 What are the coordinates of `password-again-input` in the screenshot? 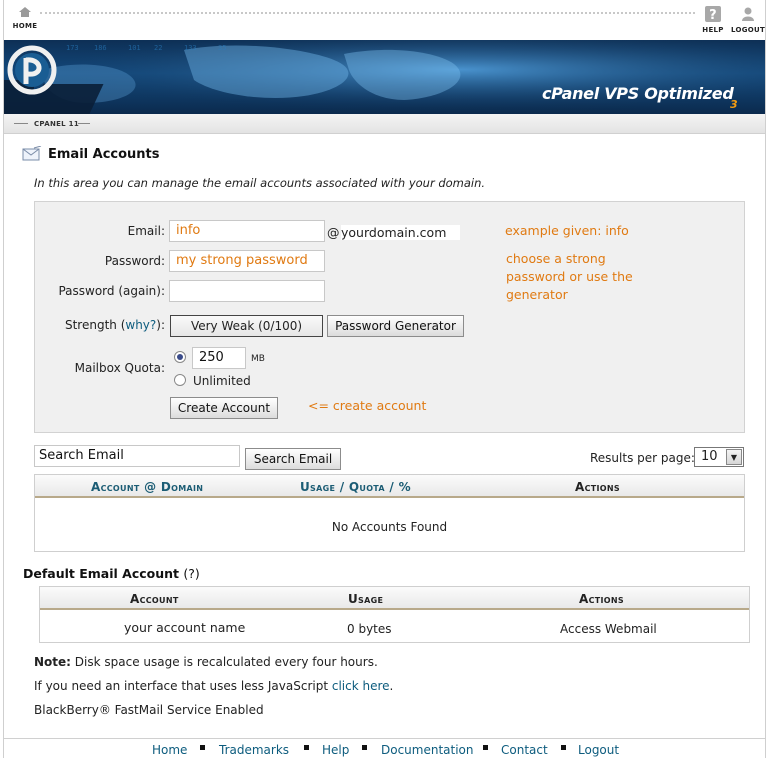 It's located at (247, 291).